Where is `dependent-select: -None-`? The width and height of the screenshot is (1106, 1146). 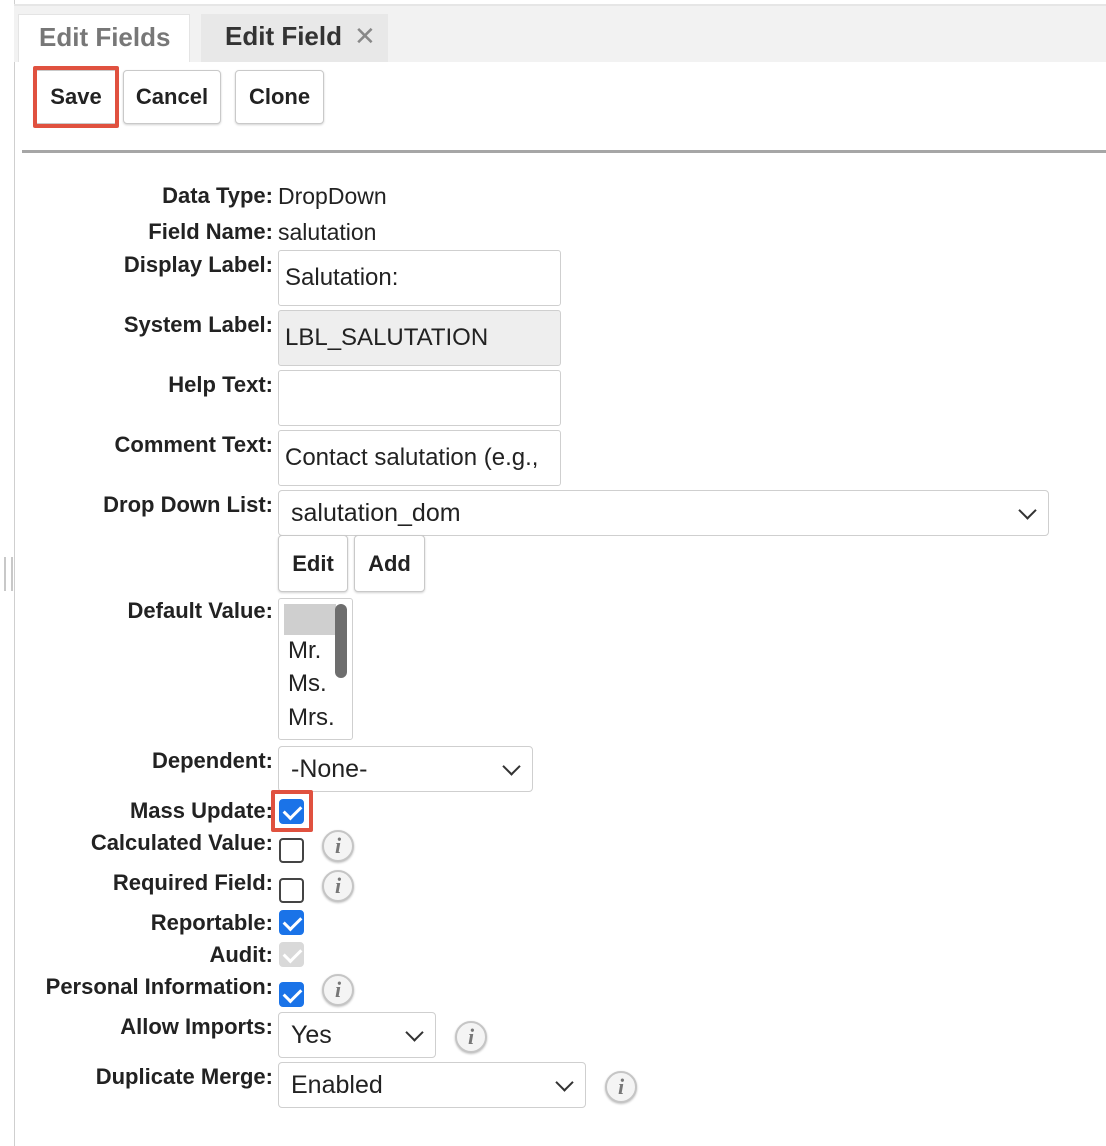
dependent-select: -None- is located at coordinates (405, 769).